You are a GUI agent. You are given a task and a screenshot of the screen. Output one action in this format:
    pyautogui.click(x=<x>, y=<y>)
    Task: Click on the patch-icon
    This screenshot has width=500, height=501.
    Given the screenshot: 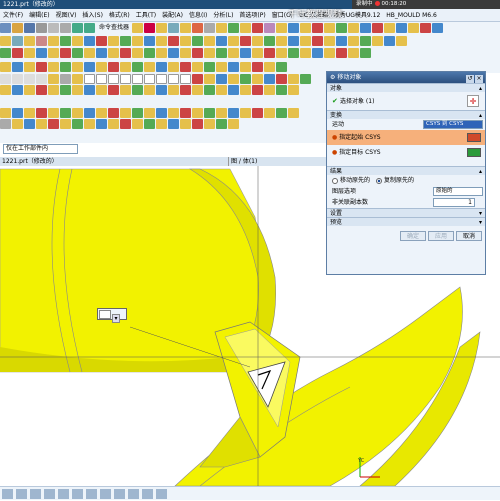 What is the action you would take?
    pyautogui.click(x=185, y=41)
    